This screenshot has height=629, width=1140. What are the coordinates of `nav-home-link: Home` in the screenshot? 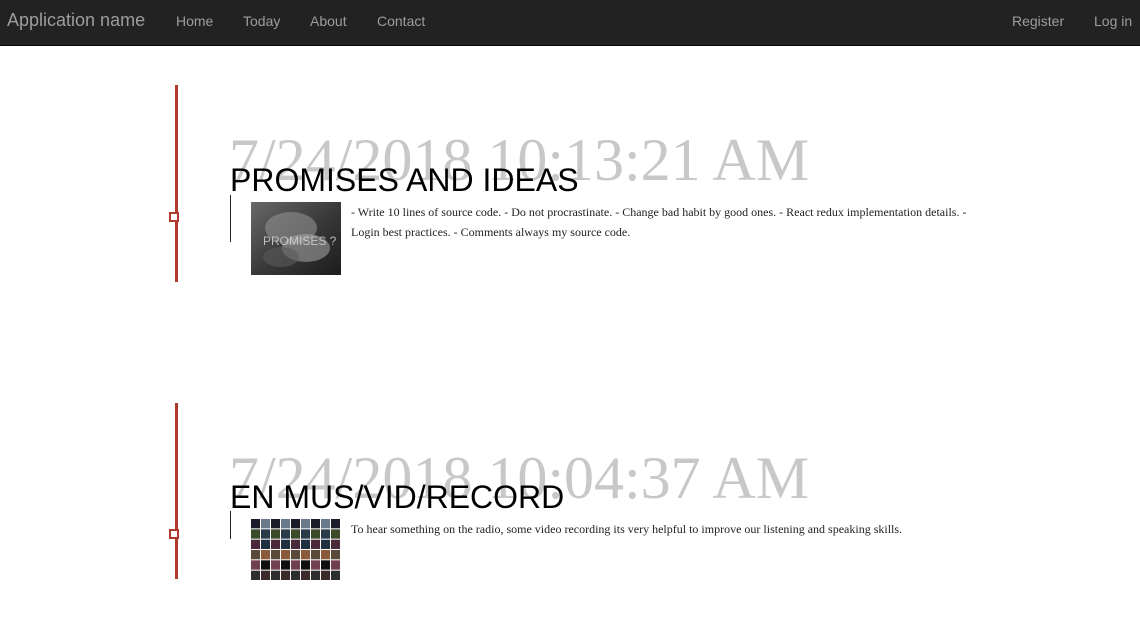 It's located at (194, 21).